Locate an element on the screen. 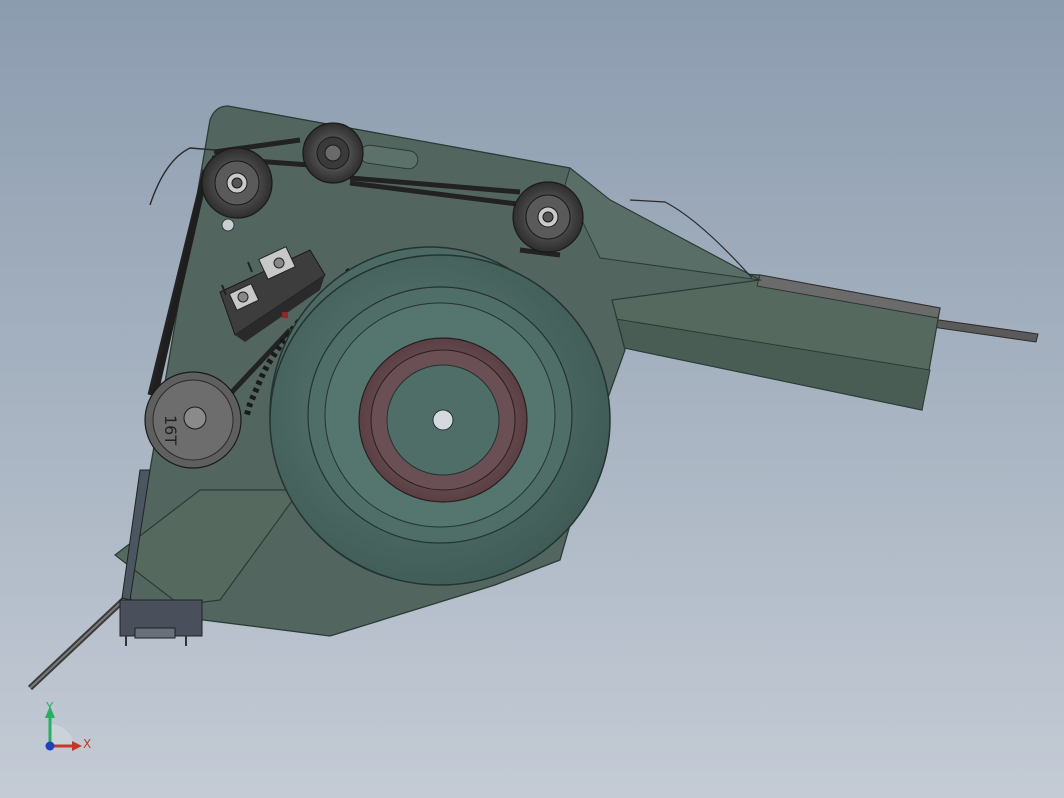 The image size is (1064, 798). roller-top-left is located at coordinates (237, 183).